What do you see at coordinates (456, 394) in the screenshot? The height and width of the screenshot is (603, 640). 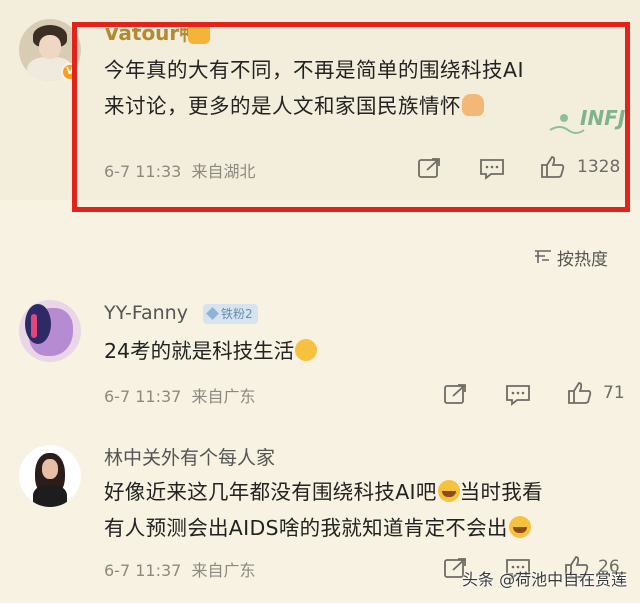 I see `share-icon` at bounding box center [456, 394].